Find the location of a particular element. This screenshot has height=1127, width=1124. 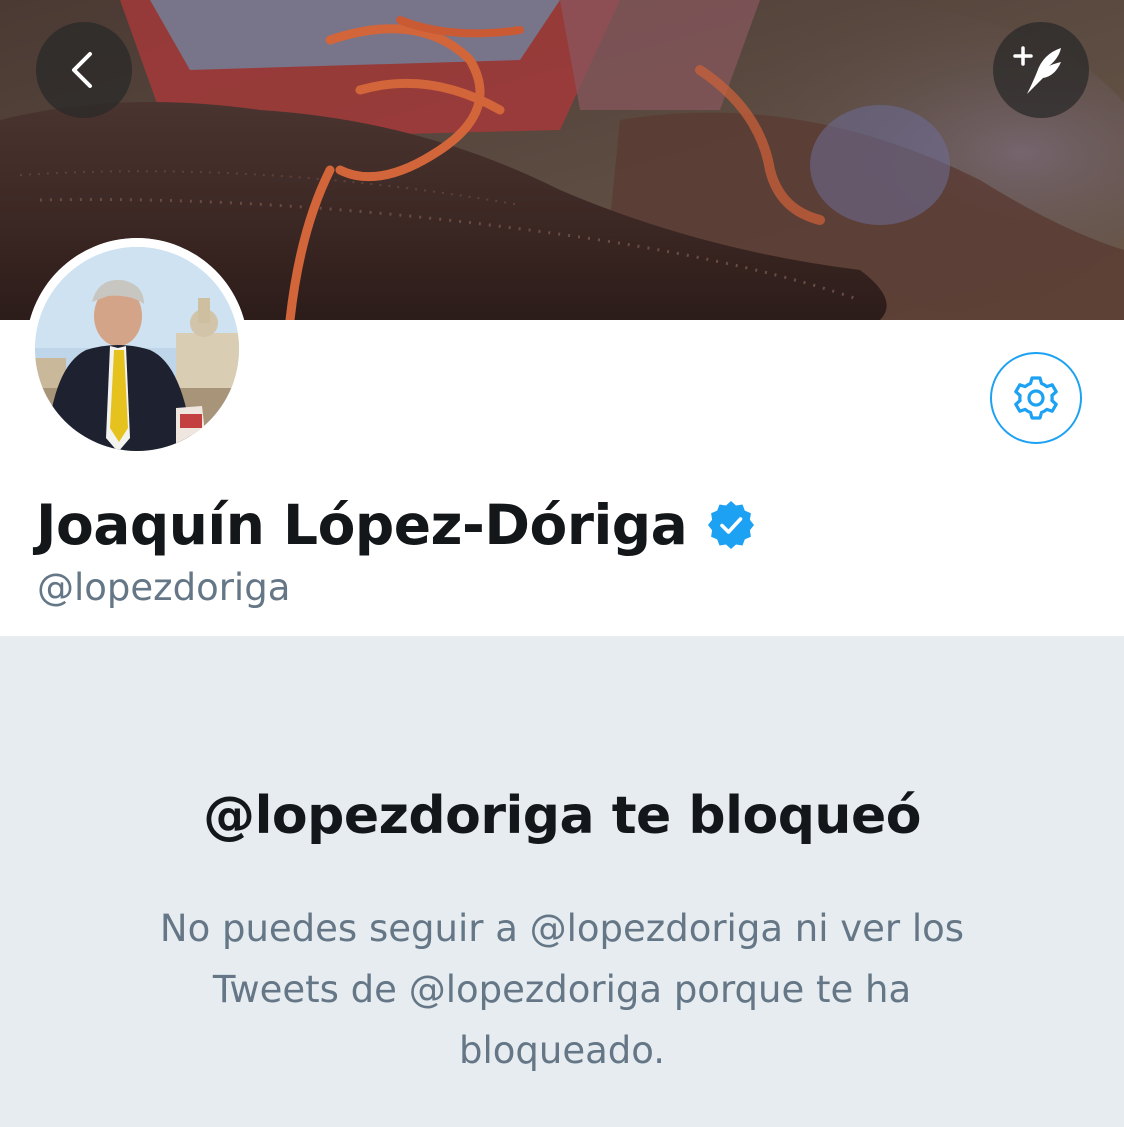

compose-tweet-icon is located at coordinates (1037, 70).